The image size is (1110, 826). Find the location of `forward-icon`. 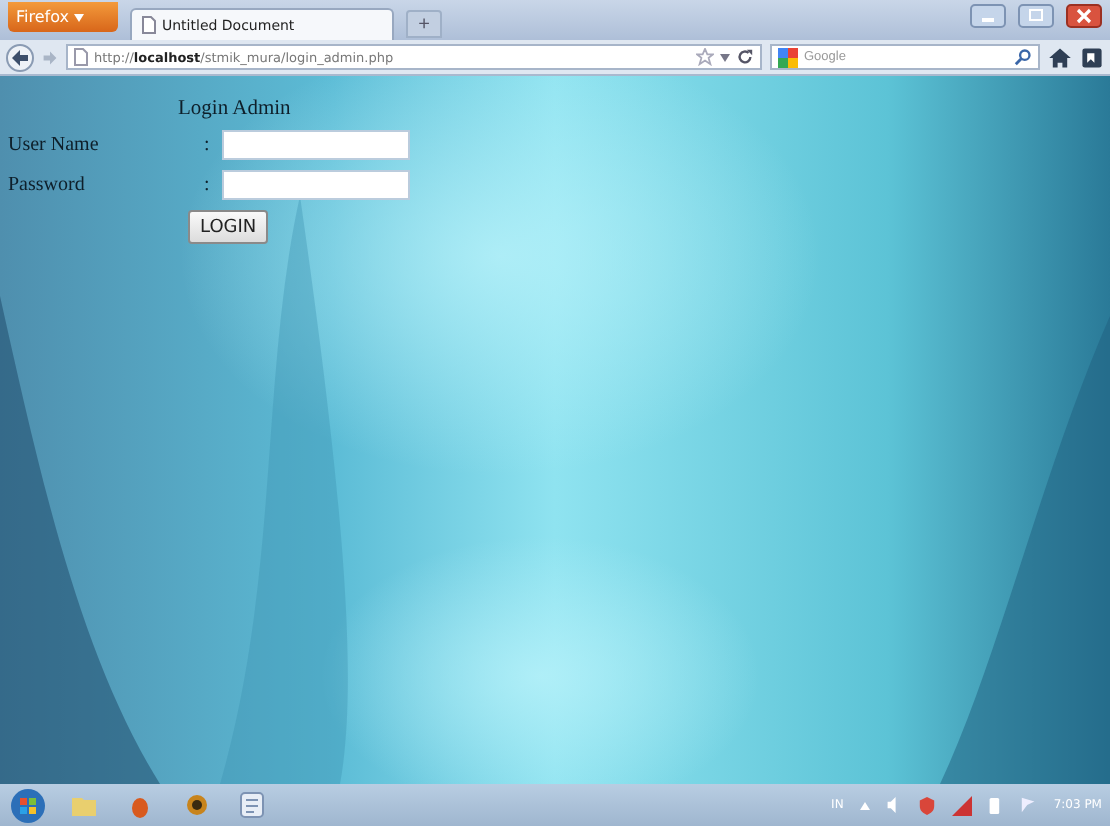

forward-icon is located at coordinates (50, 57).